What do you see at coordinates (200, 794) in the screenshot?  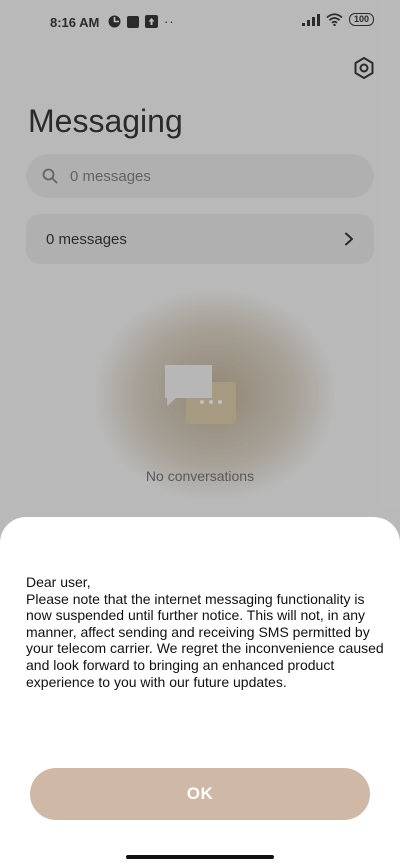 I see `ok-button: OK` at bounding box center [200, 794].